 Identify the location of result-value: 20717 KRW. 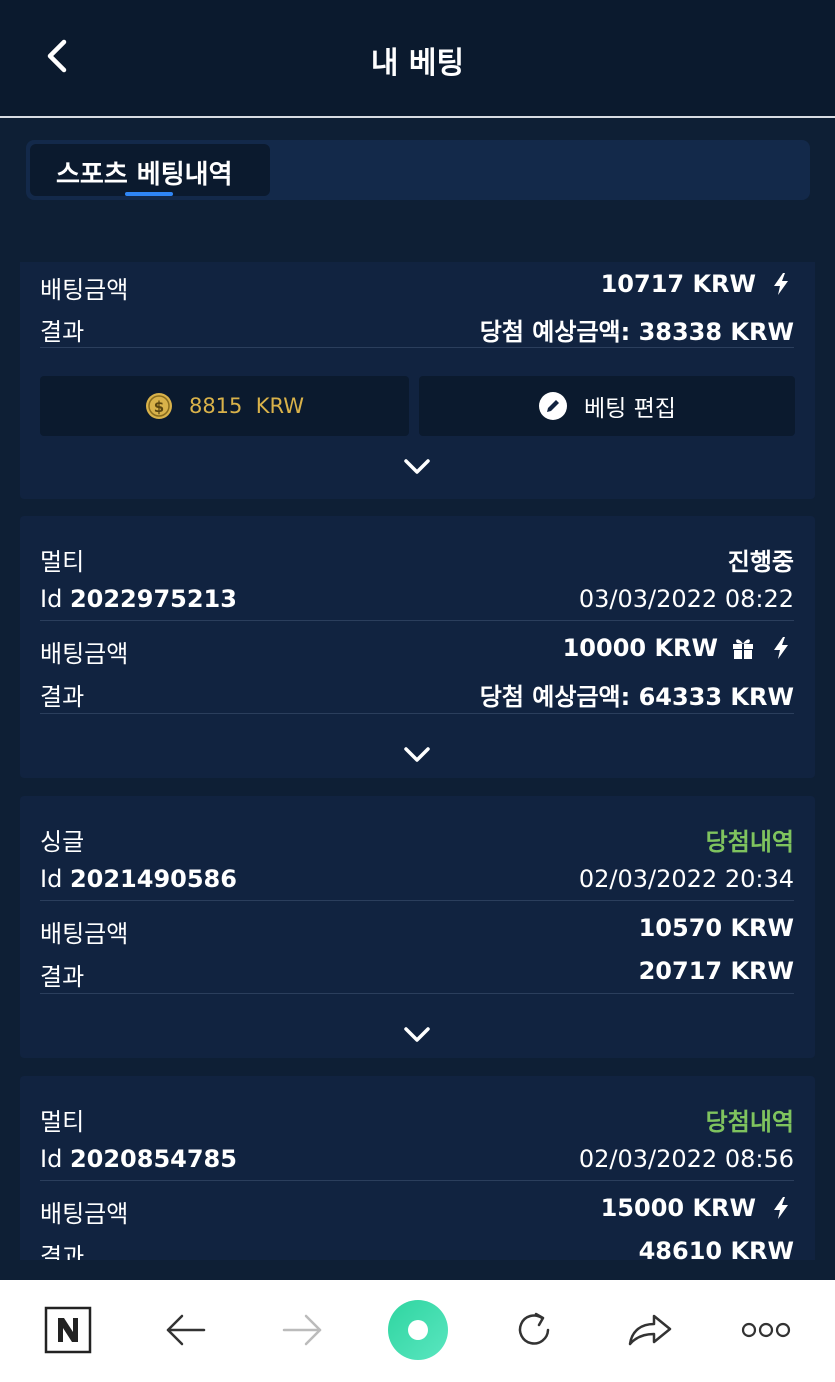
(716, 971).